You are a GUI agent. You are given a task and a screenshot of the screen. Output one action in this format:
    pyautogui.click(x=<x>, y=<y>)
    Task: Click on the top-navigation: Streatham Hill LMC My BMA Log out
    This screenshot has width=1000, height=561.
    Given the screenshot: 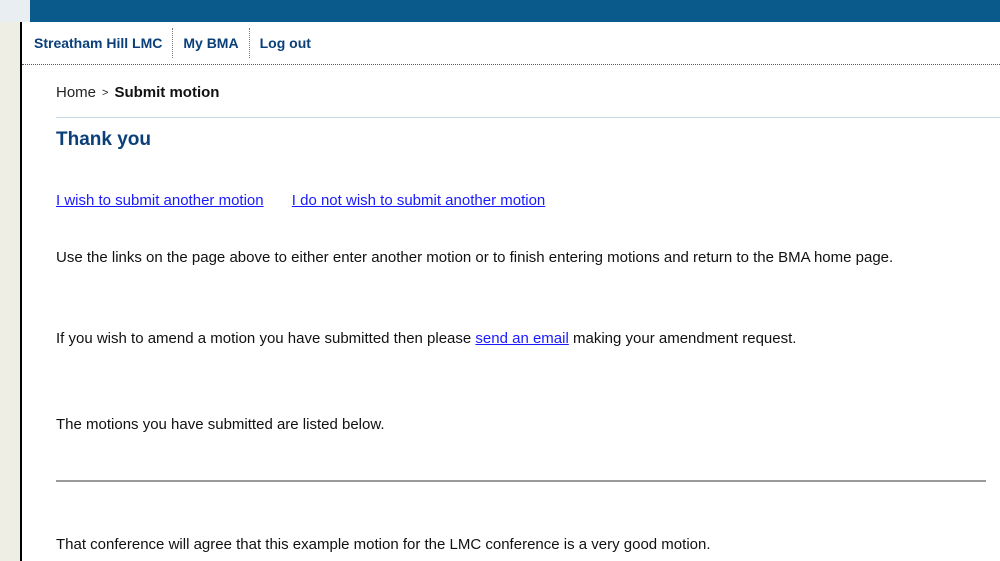 What is the action you would take?
    pyautogui.click(x=511, y=43)
    